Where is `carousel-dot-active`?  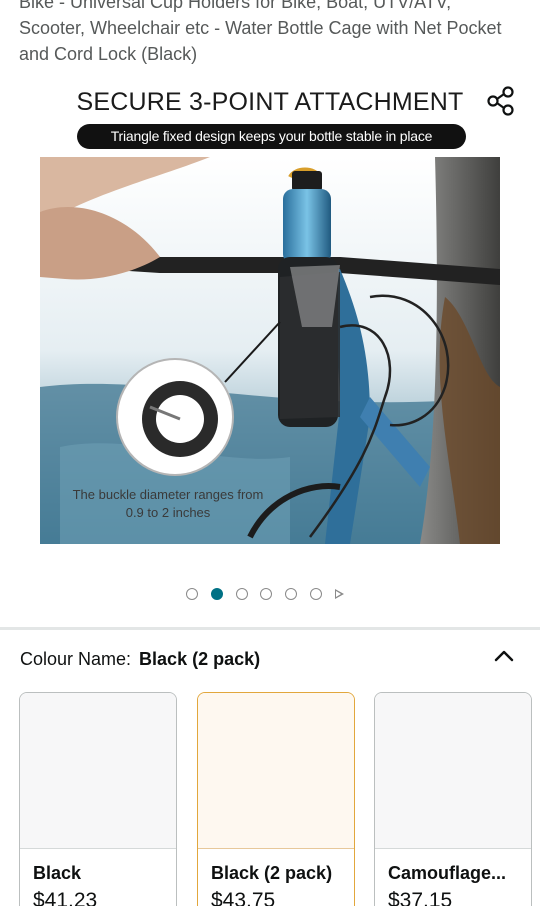
carousel-dot-active is located at coordinates (216, 594).